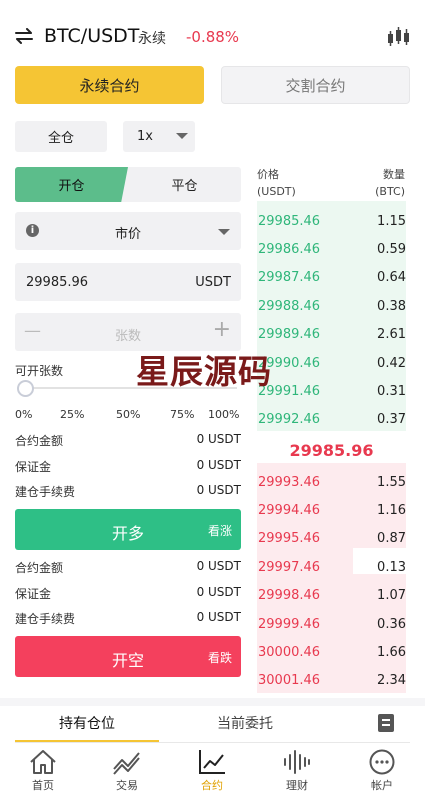 The image size is (425, 797). Describe the element at coordinates (127, 785) in the screenshot. I see `nav-trade-label: 交易` at that location.